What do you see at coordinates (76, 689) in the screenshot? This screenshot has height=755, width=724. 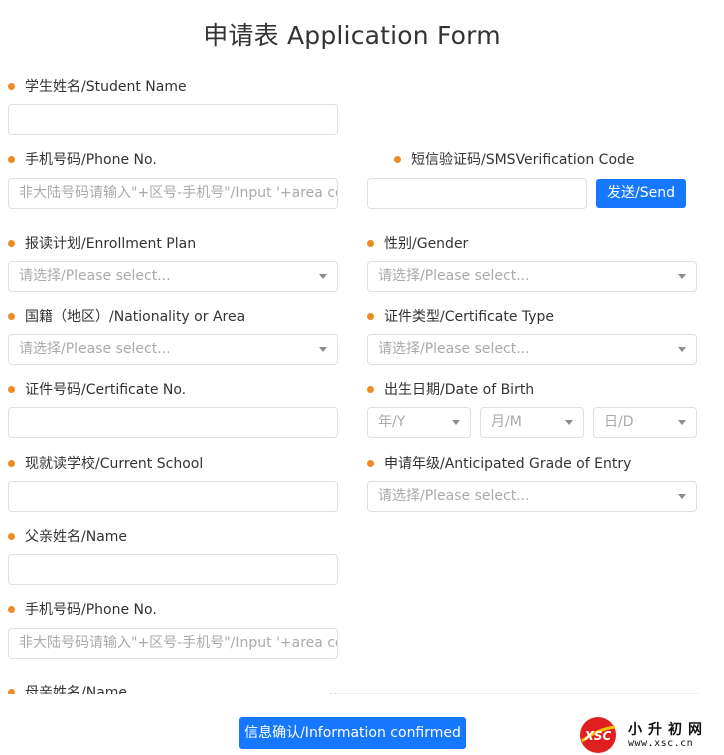 I see `mother-name-label-text: 母亲姓名/Name` at bounding box center [76, 689].